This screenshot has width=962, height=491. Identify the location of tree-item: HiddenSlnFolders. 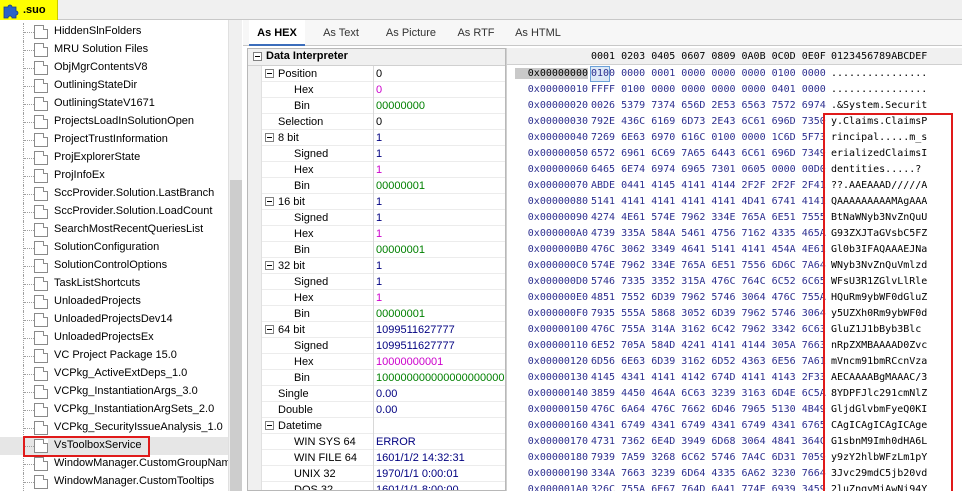
(114, 32).